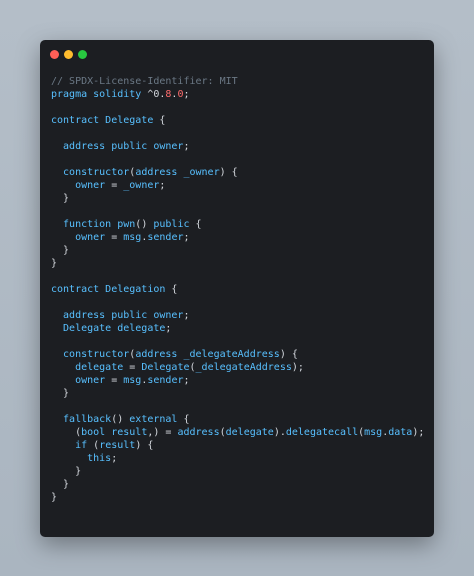 The width and height of the screenshot is (474, 576). I want to click on code-line: constructor(address _owner) {, so click(239, 172).